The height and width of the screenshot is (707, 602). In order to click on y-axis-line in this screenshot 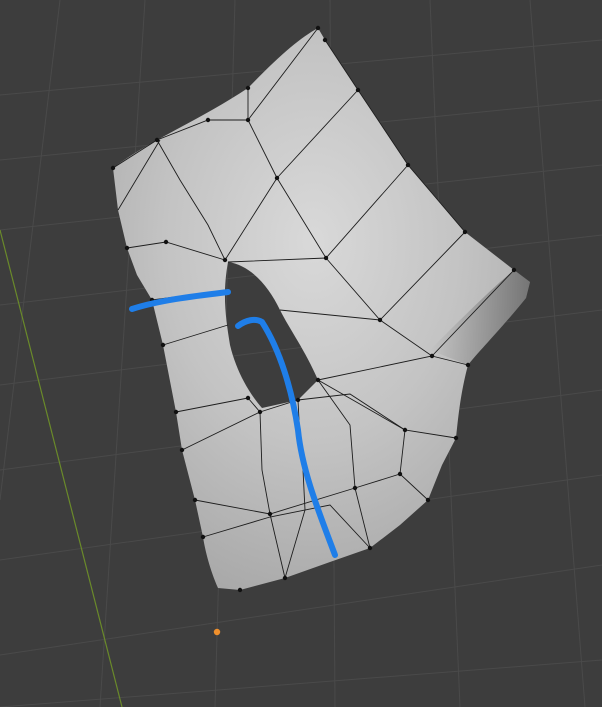, I will do `click(61, 468)`.